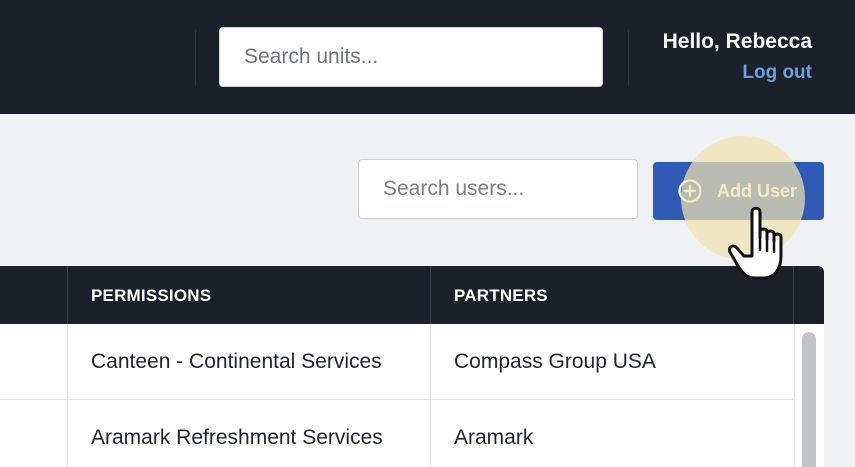  What do you see at coordinates (396, 433) in the screenshot?
I see `table-row: Aramark Refreshment Services Aramark` at bounding box center [396, 433].